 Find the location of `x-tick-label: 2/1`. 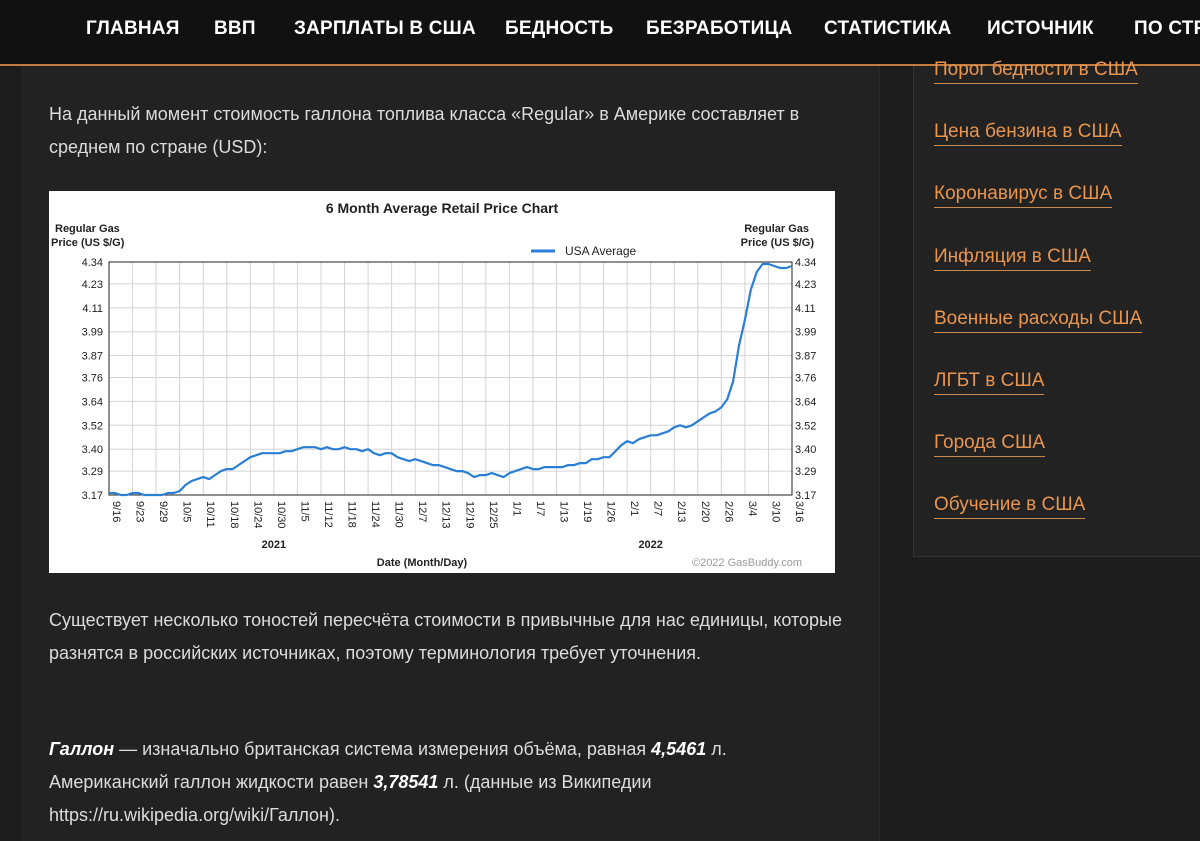

x-tick-label: 2/1 is located at coordinates (634, 508).